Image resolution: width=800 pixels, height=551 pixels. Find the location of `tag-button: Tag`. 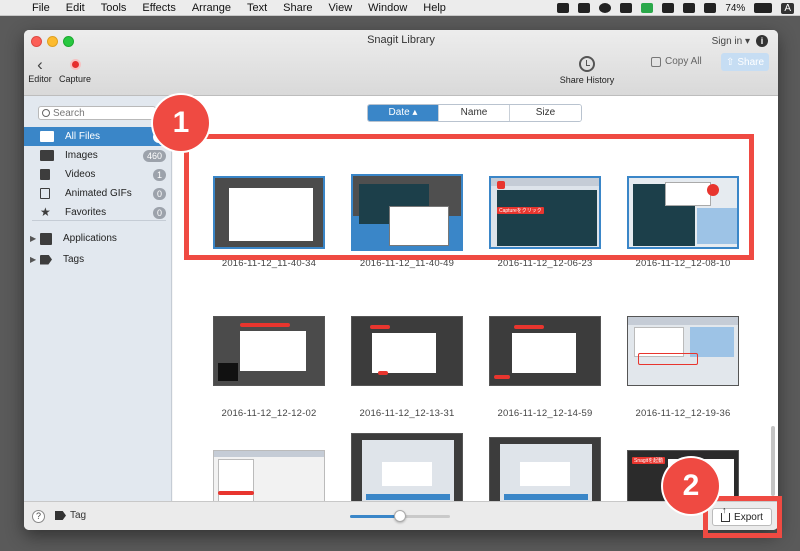

tag-button: Tag is located at coordinates (70, 515).